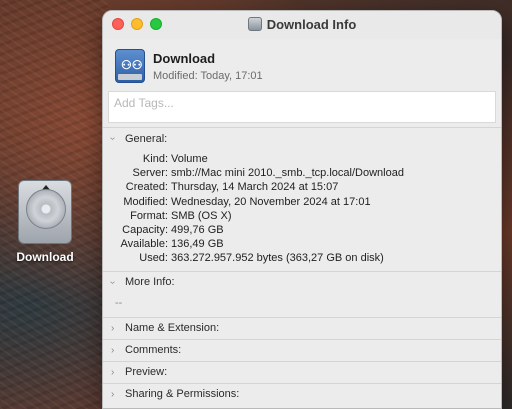 This screenshot has height=409, width=512. What do you see at coordinates (302, 293) in the screenshot?
I see `more-info-section: › More Info: --` at bounding box center [302, 293].